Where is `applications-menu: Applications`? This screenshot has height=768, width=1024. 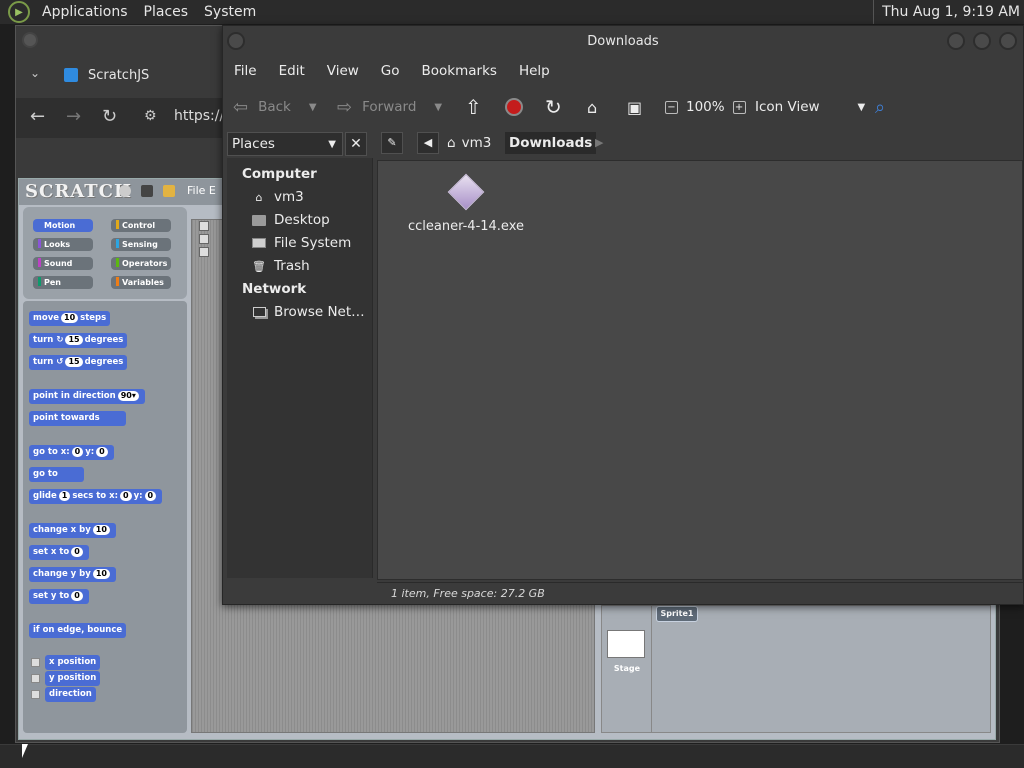 applications-menu: Applications is located at coordinates (85, 12).